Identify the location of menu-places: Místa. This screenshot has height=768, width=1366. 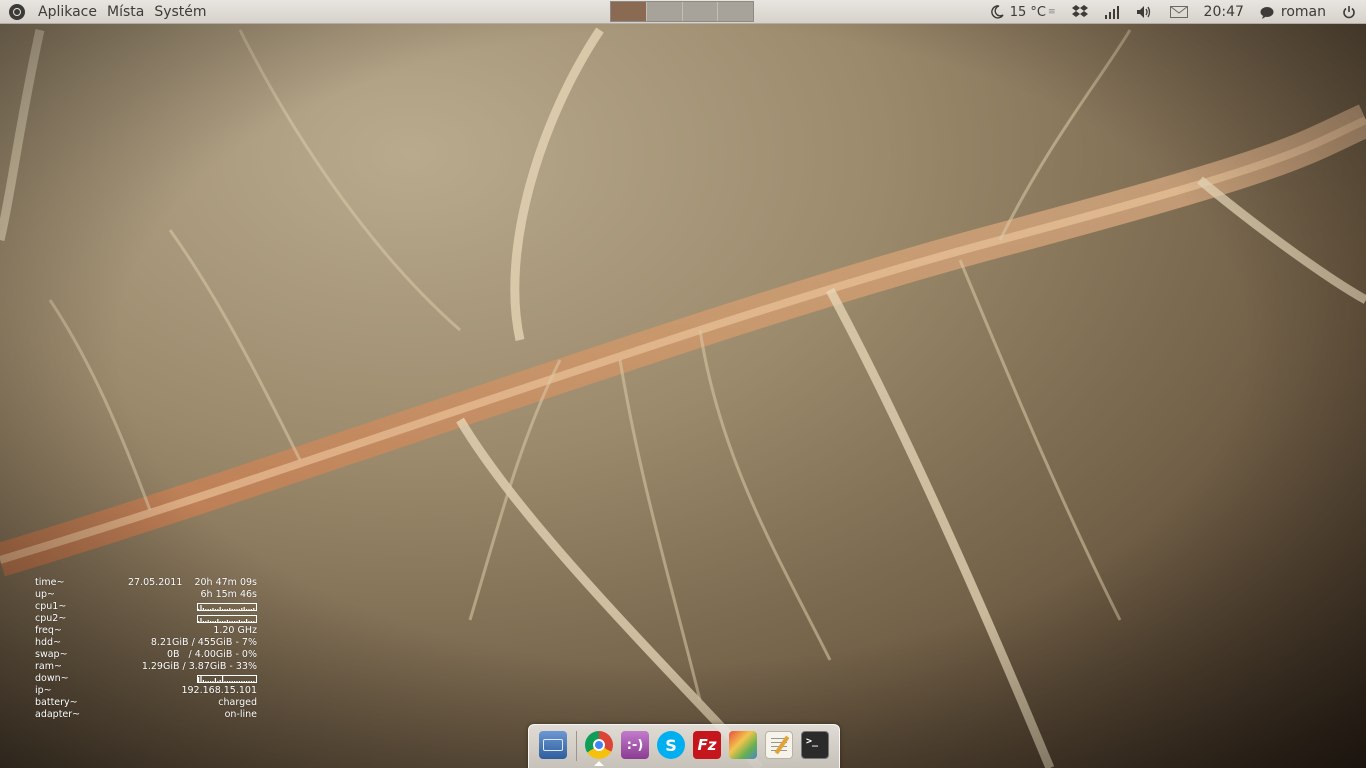
(125, 12).